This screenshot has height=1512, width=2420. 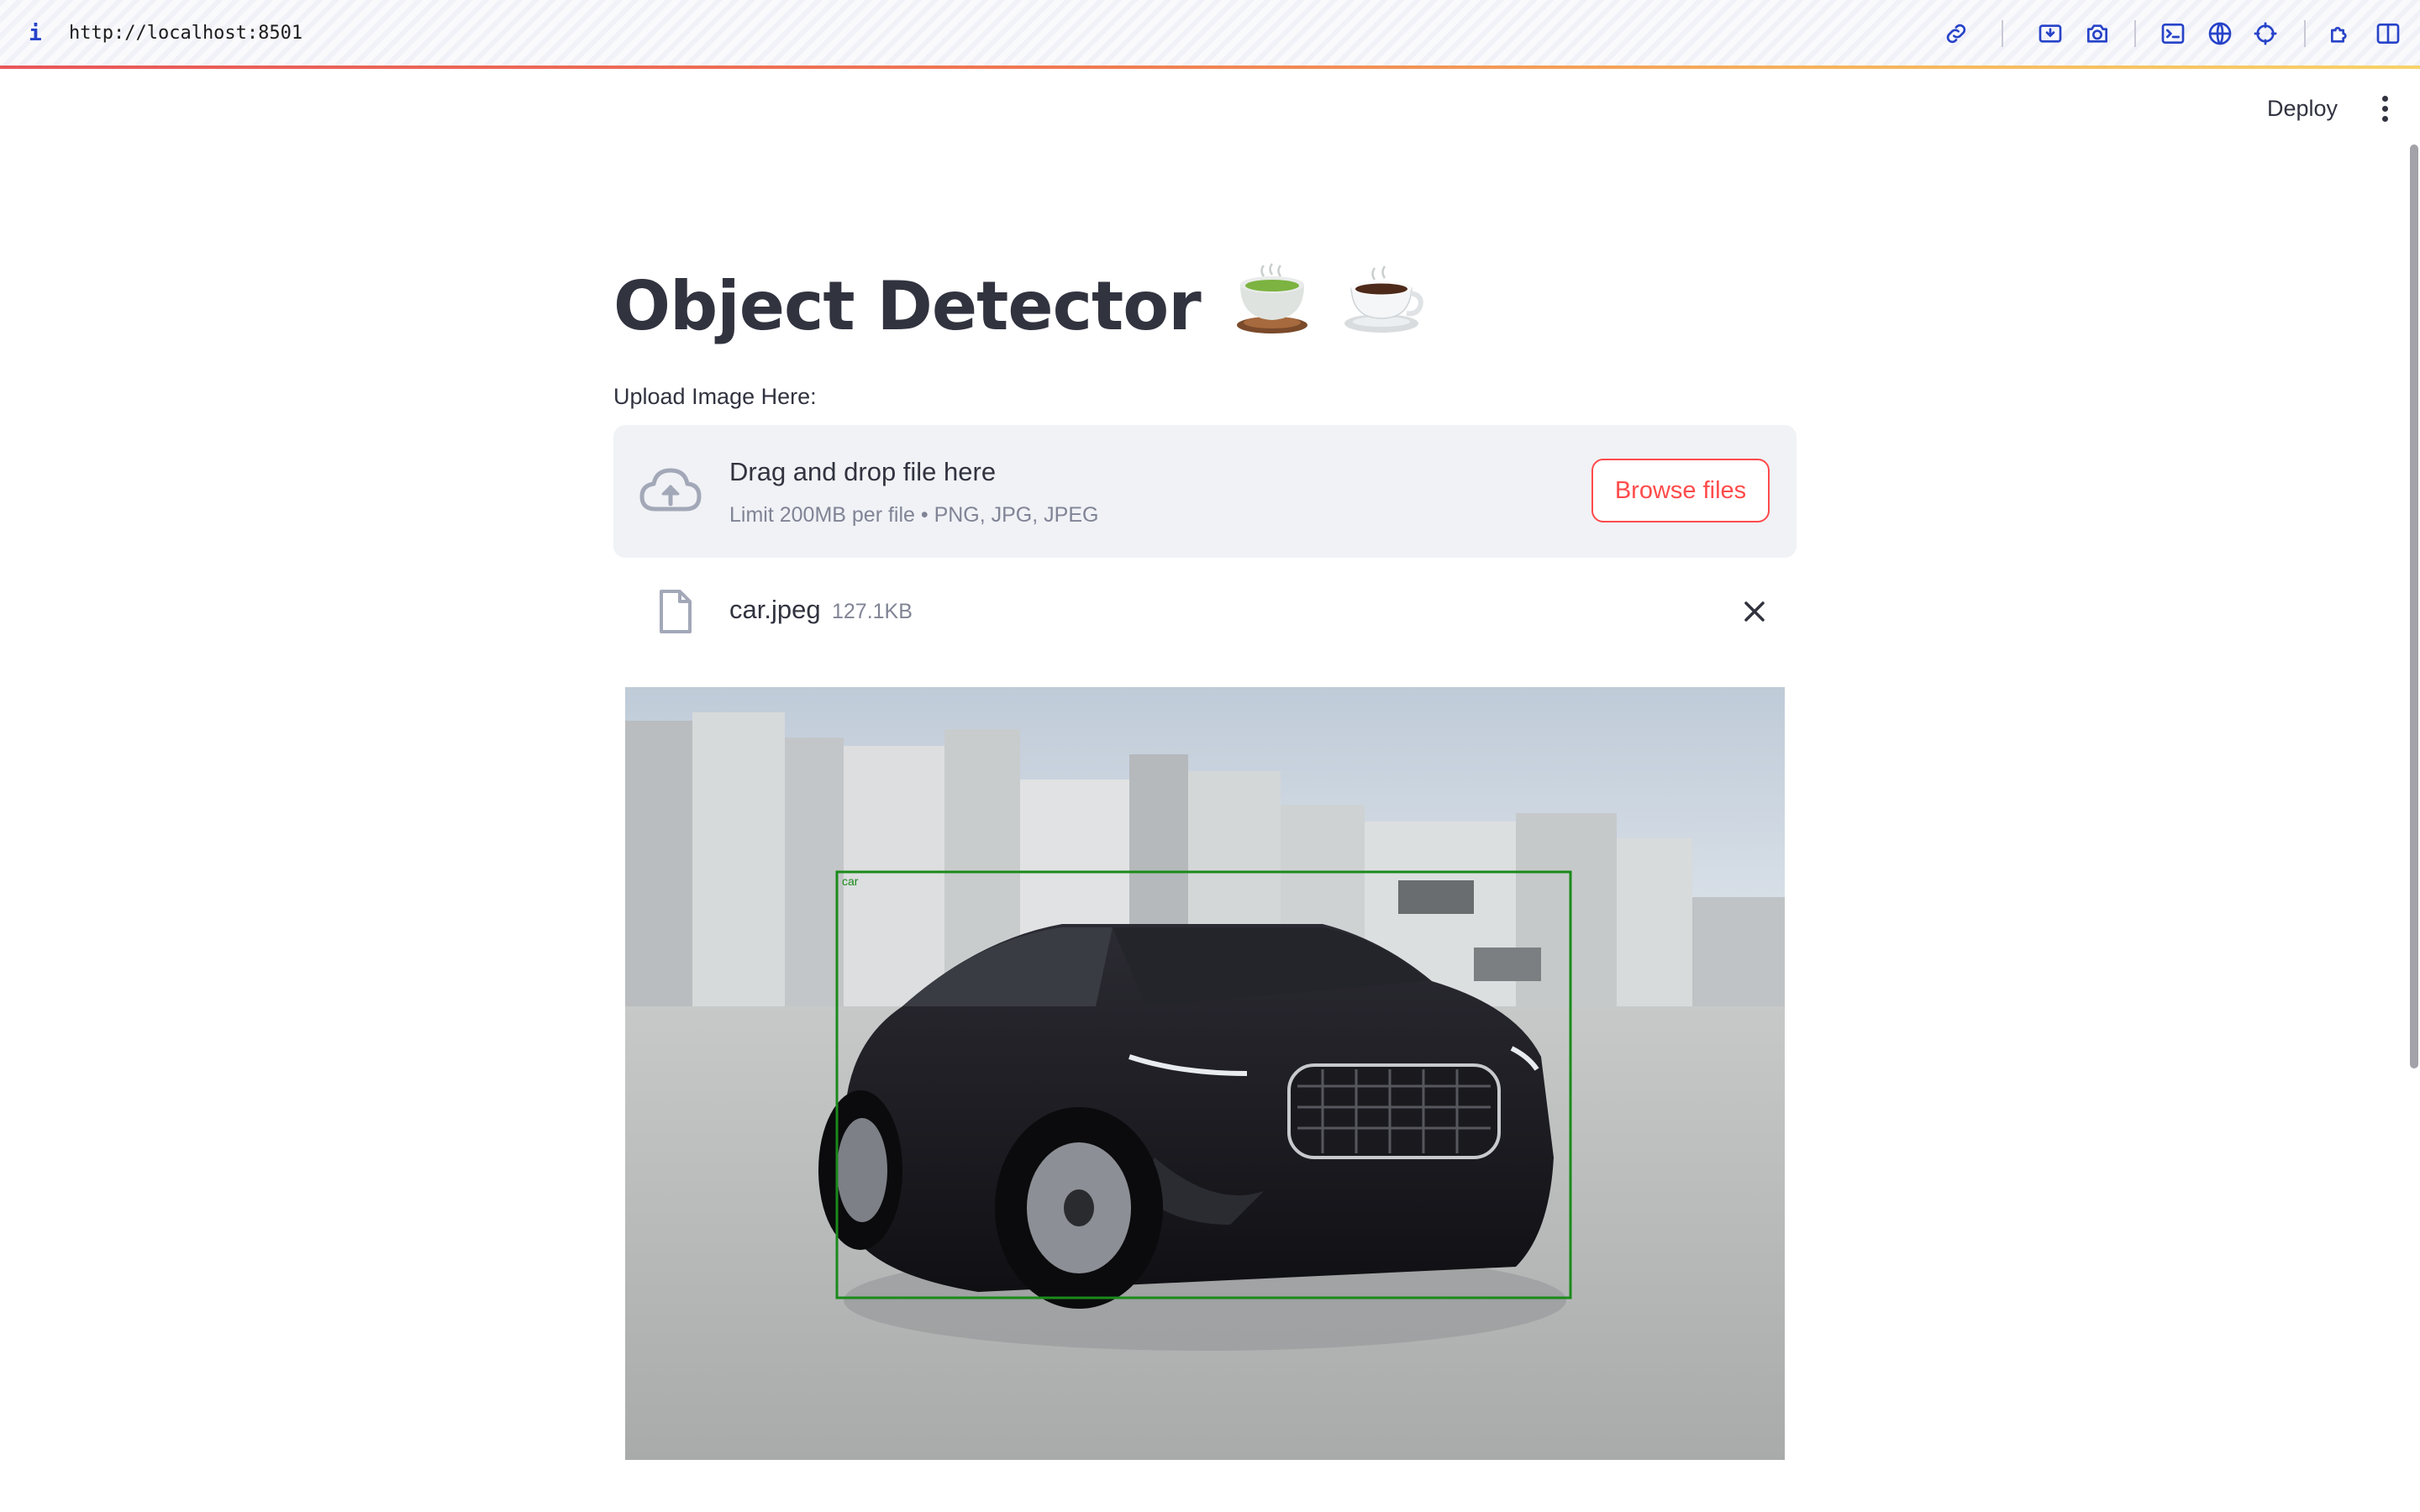 What do you see at coordinates (2097, 33) in the screenshot?
I see `camera-icon` at bounding box center [2097, 33].